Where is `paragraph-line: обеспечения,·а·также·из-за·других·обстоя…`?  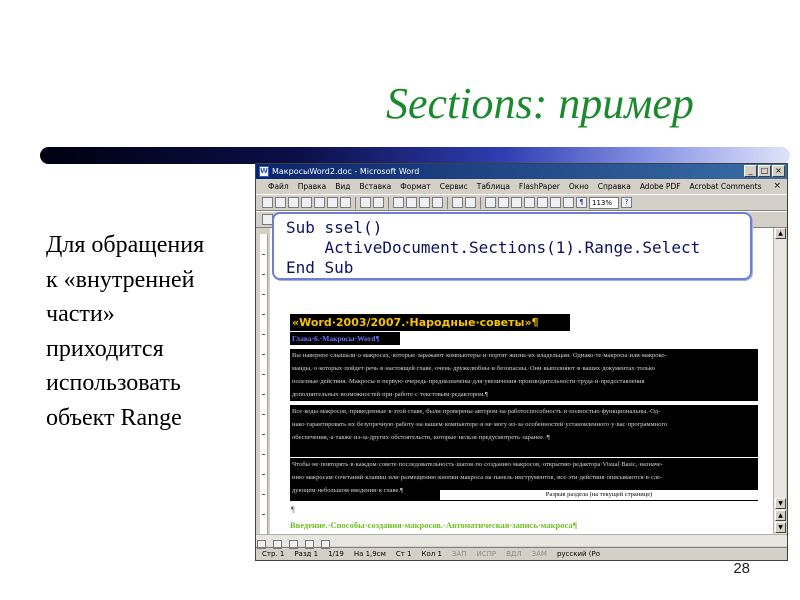
paragraph-line: обеспечения,·а·также·из-за·других·обстоя… is located at coordinates (421, 437).